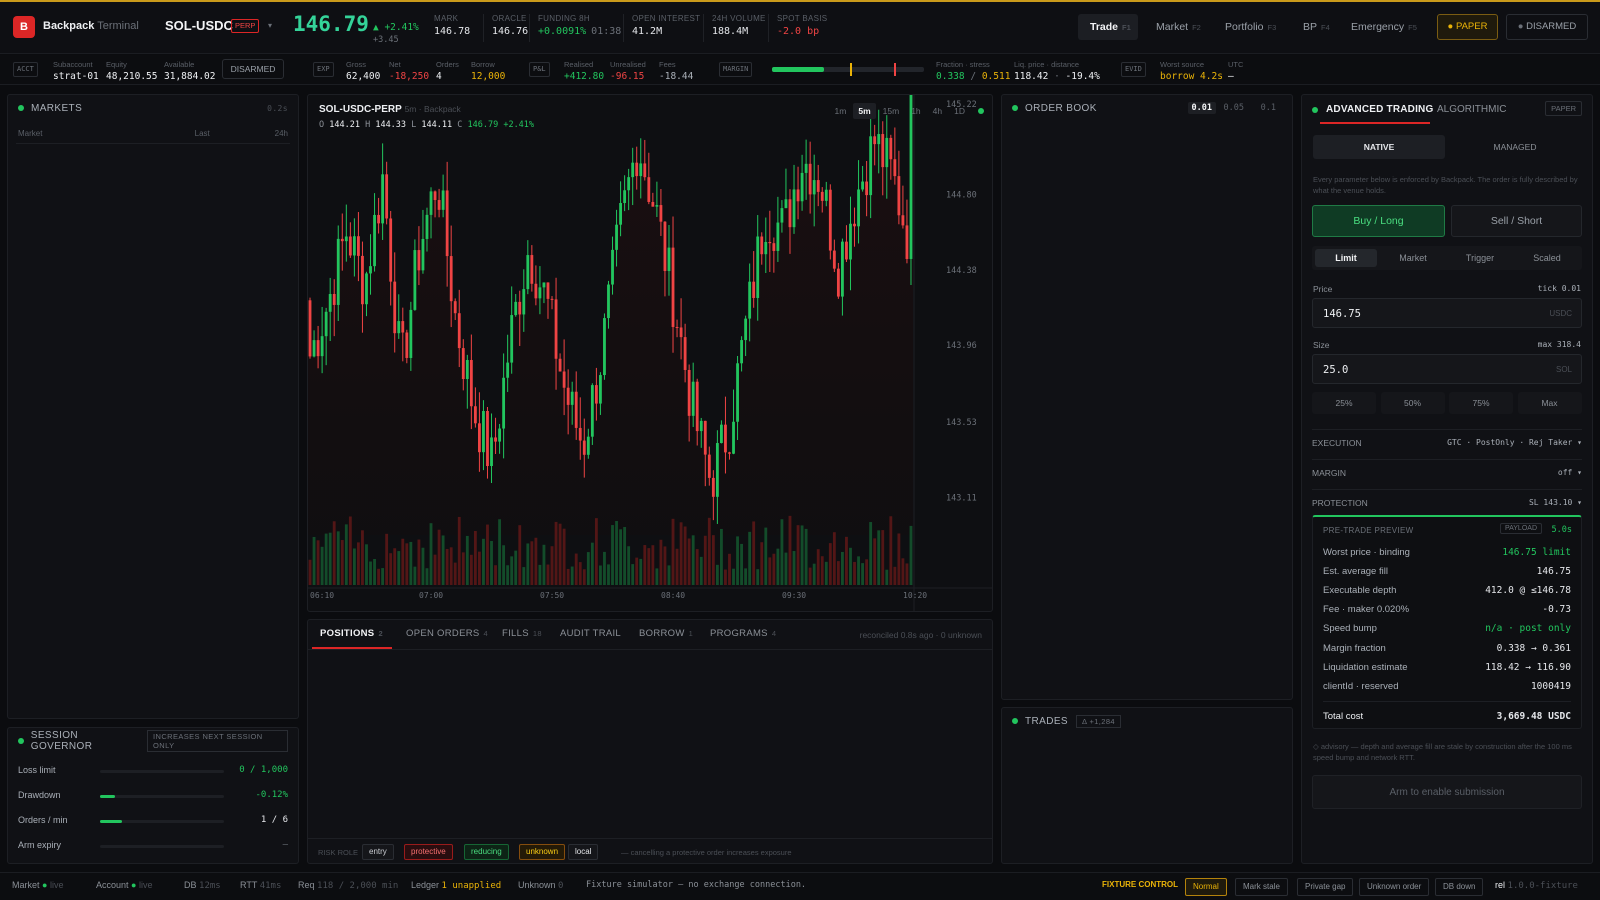 The width and height of the screenshot is (1600, 900). What do you see at coordinates (1516, 221) in the screenshot?
I see `sell-short-button: Sell / Short` at bounding box center [1516, 221].